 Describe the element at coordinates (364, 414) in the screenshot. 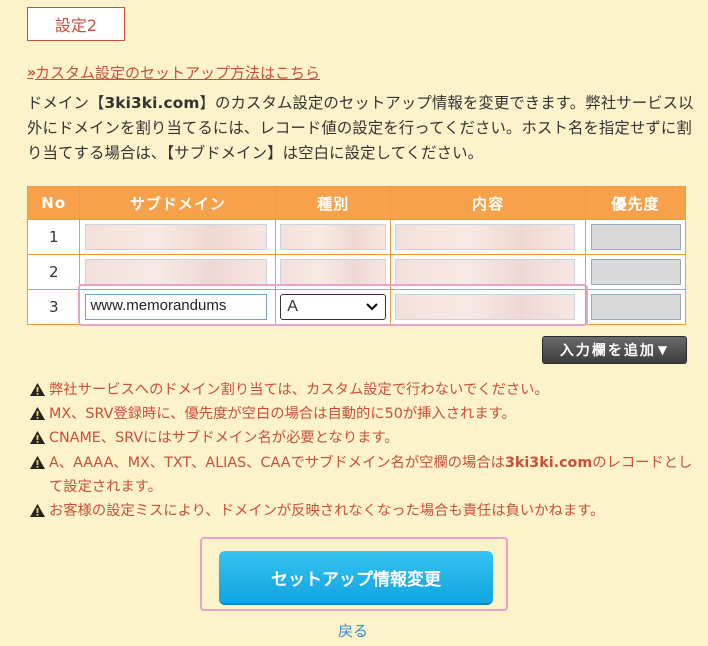

I see `warning-note: MX、SRV登録時に、優先度が空白の場合は自動的に50が挿入されます。` at that location.